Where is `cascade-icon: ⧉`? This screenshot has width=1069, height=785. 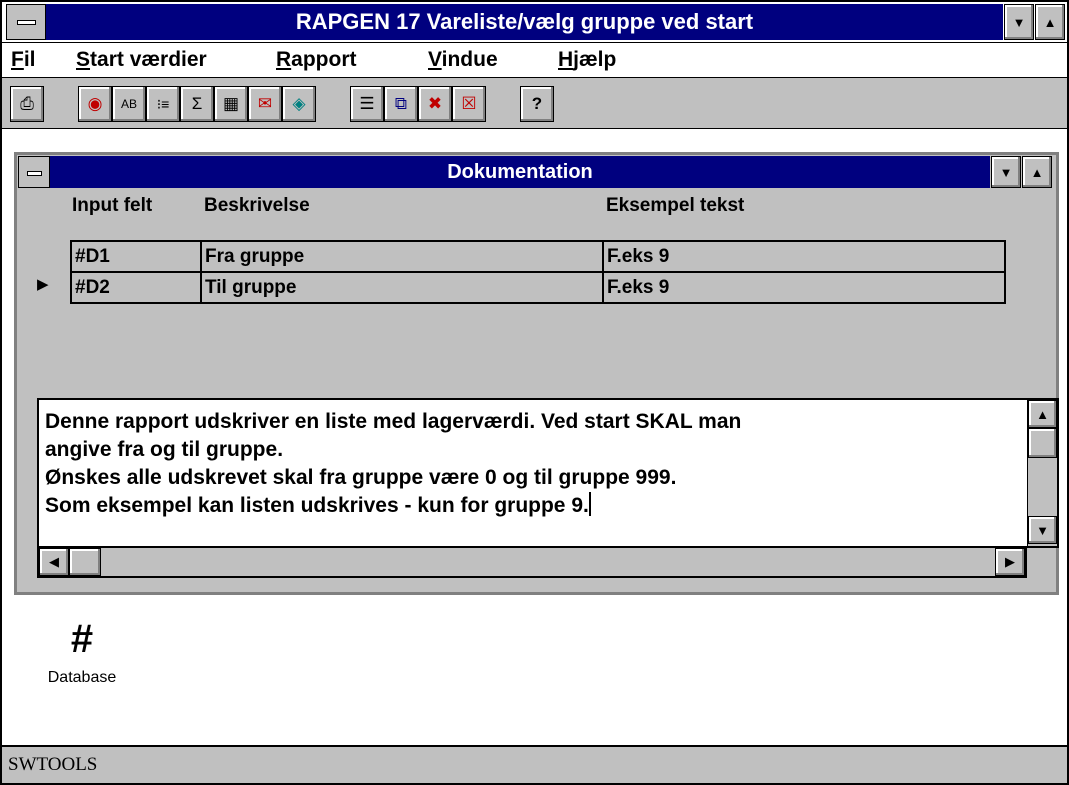
cascade-icon: ⧉ is located at coordinates (401, 104).